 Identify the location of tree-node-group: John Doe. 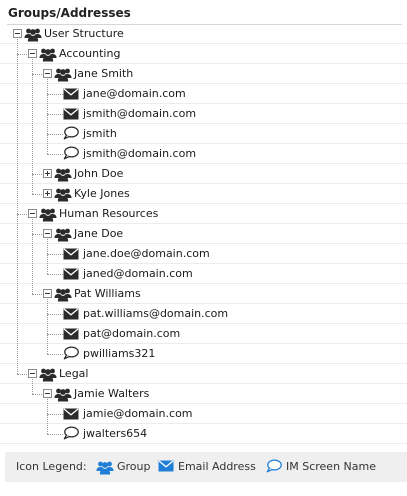
(203, 174).